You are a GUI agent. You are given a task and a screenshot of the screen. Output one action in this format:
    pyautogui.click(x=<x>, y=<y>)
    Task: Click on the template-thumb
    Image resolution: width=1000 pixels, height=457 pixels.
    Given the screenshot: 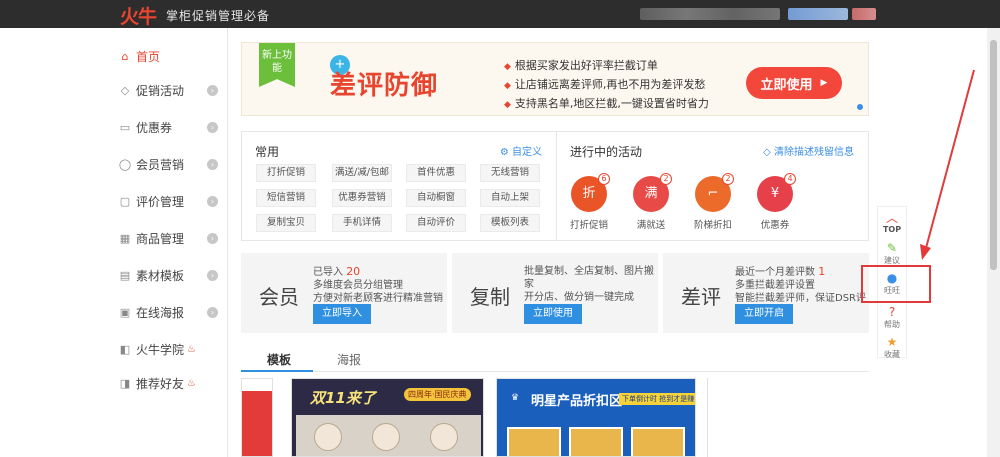 What is the action you would take?
    pyautogui.click(x=257, y=417)
    